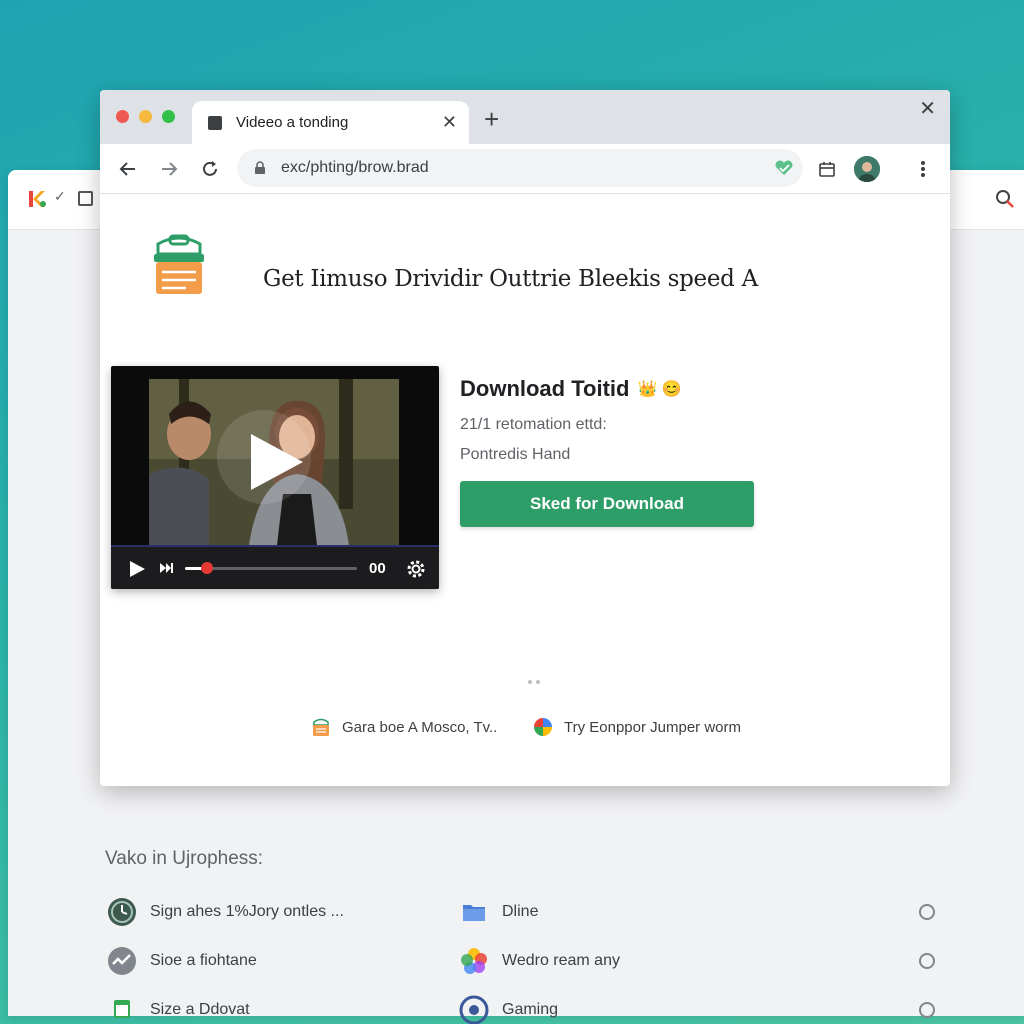 The height and width of the screenshot is (1024, 1024). Describe the element at coordinates (449, 122) in the screenshot. I see `tab-close-icon: ✕` at that location.